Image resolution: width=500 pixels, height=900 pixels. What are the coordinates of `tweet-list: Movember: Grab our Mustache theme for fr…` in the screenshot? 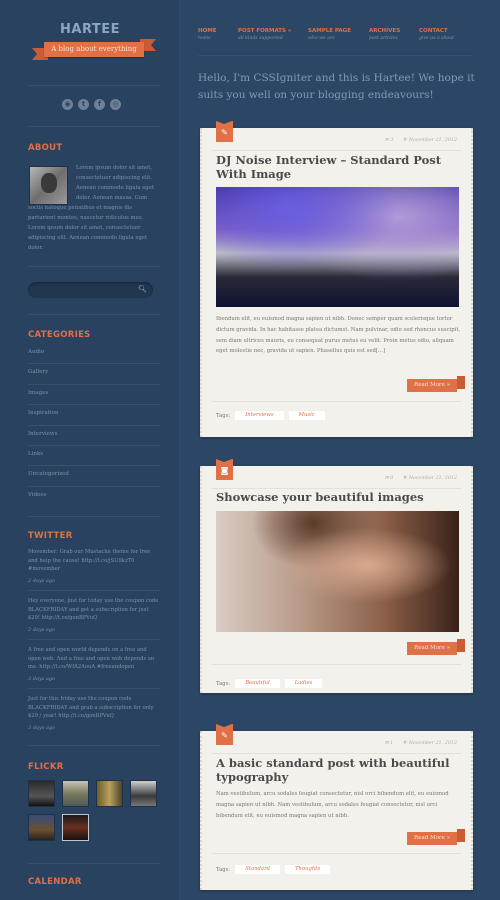 It's located at (94, 645).